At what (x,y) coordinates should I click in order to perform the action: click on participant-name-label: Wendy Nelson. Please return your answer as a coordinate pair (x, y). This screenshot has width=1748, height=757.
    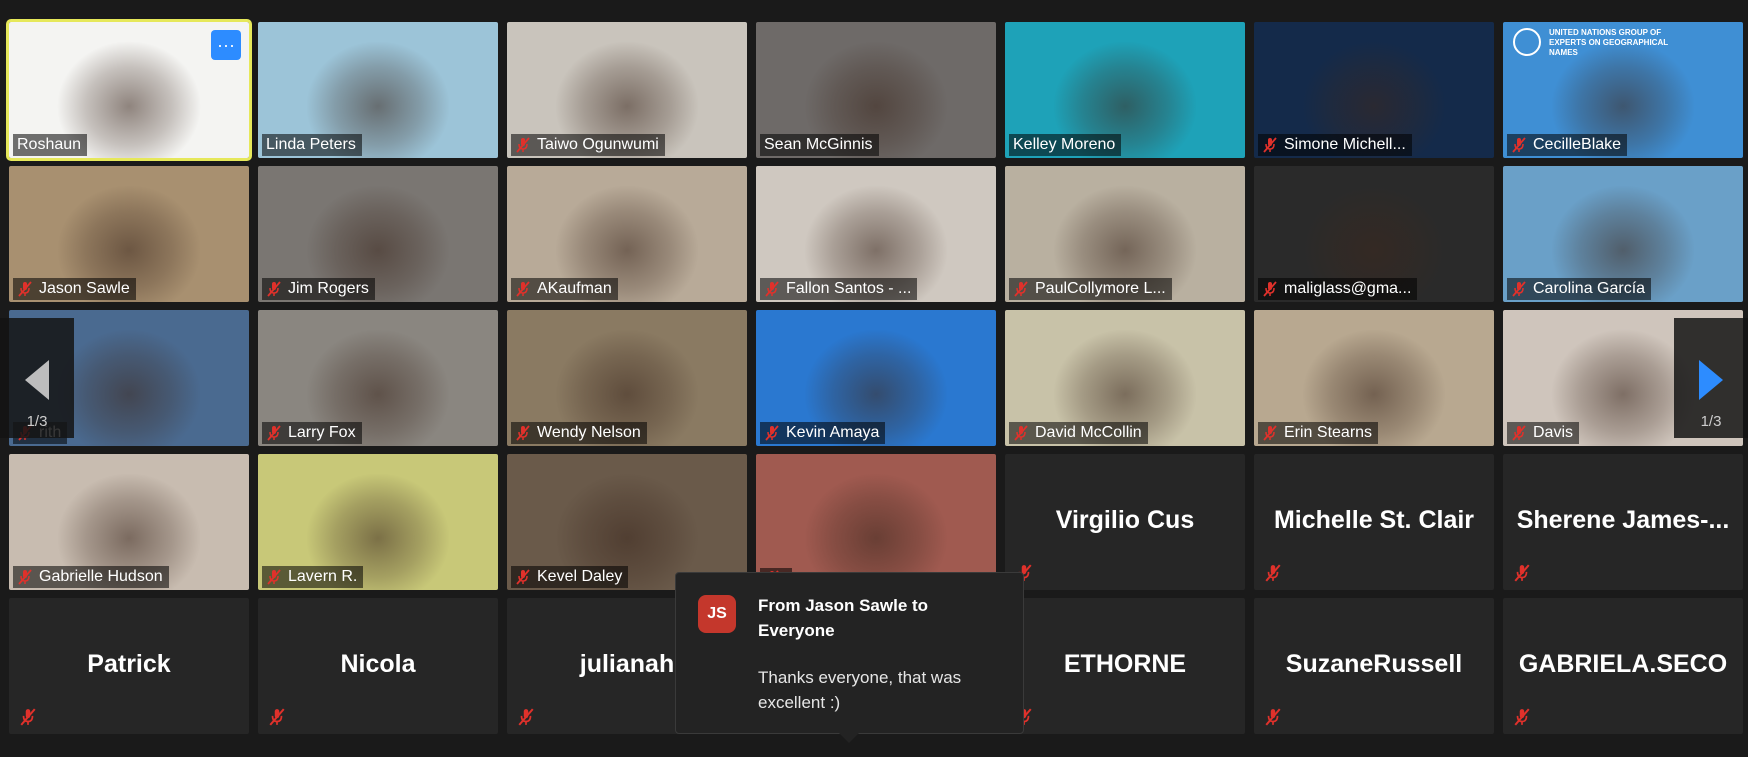
    Looking at the image, I should click on (579, 433).